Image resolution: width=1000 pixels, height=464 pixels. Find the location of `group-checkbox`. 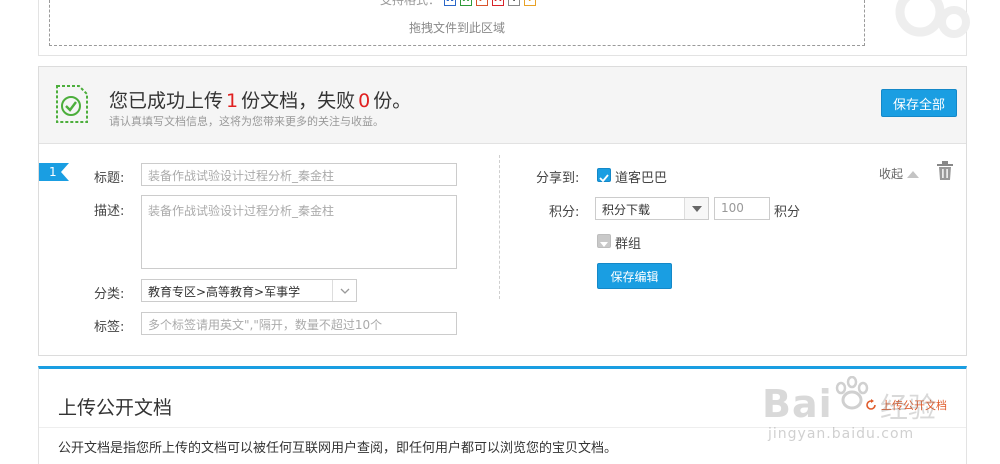

group-checkbox is located at coordinates (604, 241).